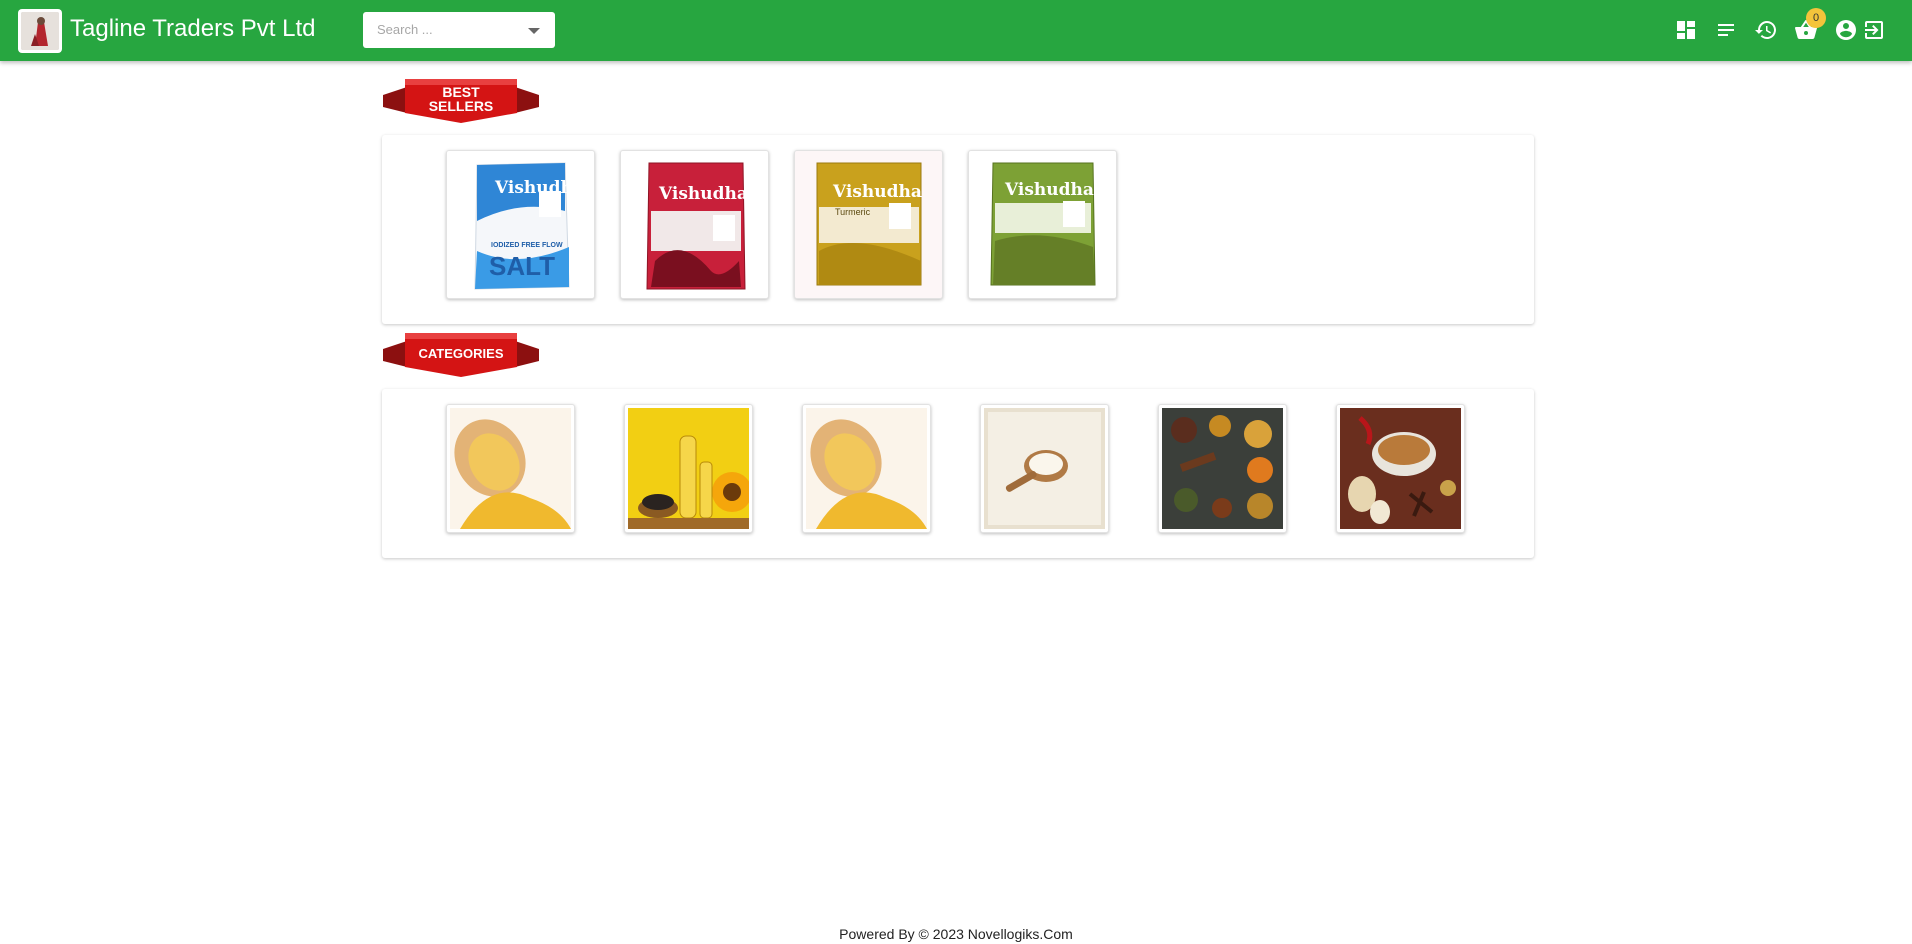 This screenshot has height=944, width=1912. Describe the element at coordinates (461, 106) in the screenshot. I see `best-sellers-label-line2: SELLERS` at that location.